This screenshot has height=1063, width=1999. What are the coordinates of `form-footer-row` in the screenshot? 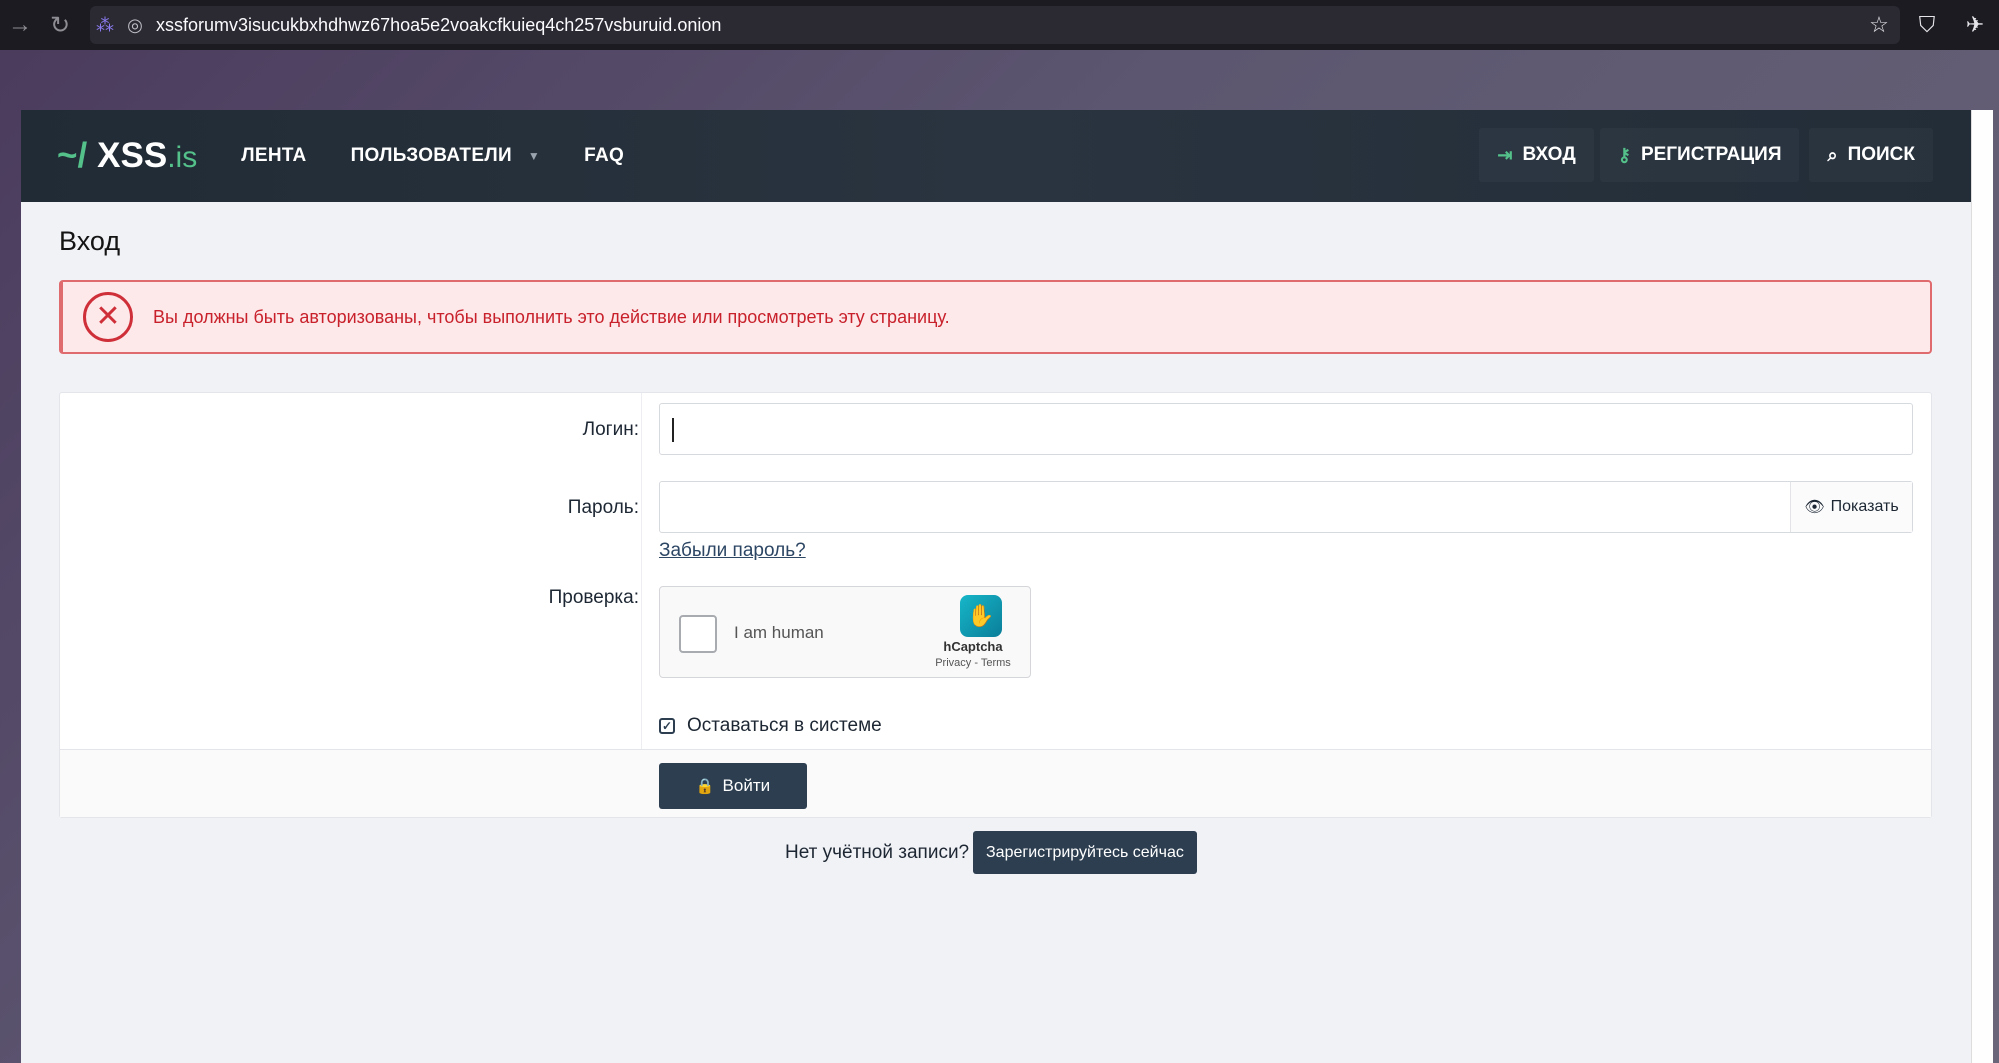 It's located at (995, 783).